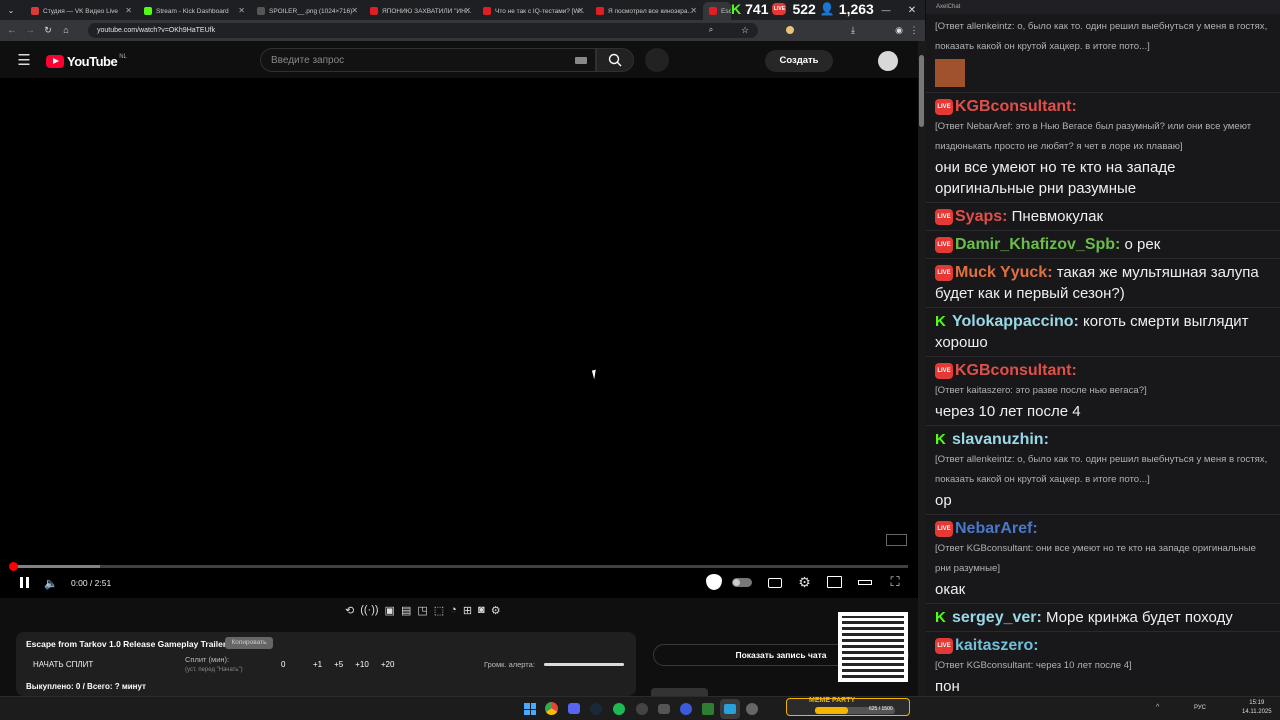 The width and height of the screenshot is (1280, 720). What do you see at coordinates (283, 664) in the screenshot?
I see `split-value-input: 0` at bounding box center [283, 664].